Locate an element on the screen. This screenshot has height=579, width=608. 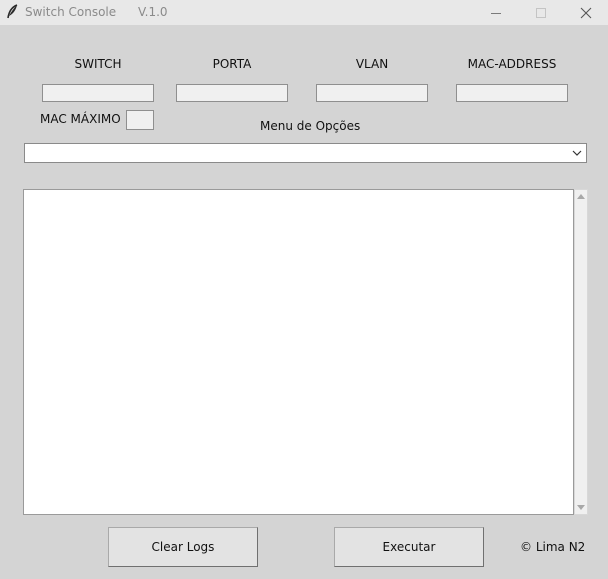
maximize-button is located at coordinates (541, 12).